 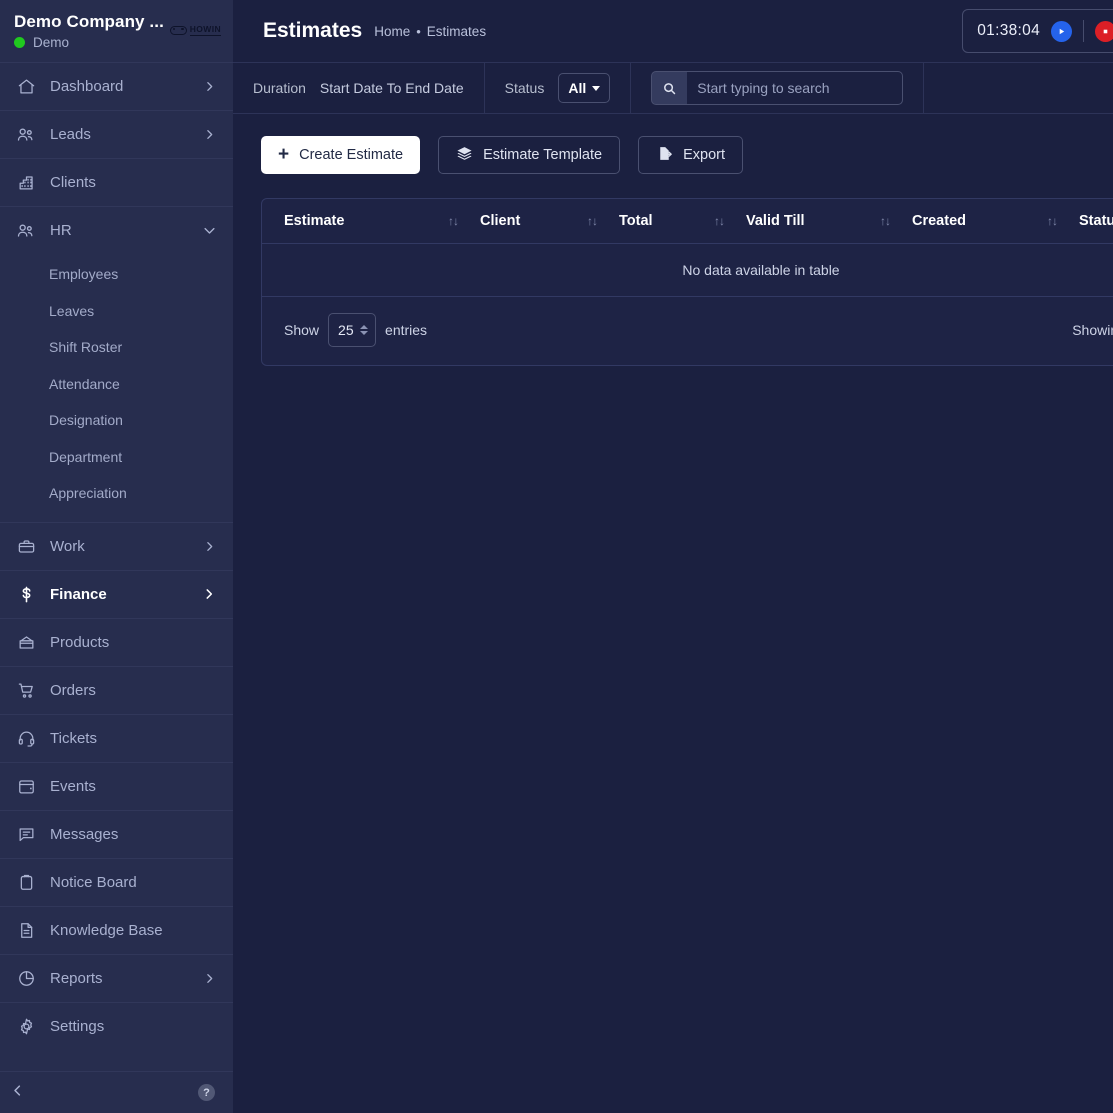 What do you see at coordinates (524, 88) in the screenshot?
I see `status-label: Status` at bounding box center [524, 88].